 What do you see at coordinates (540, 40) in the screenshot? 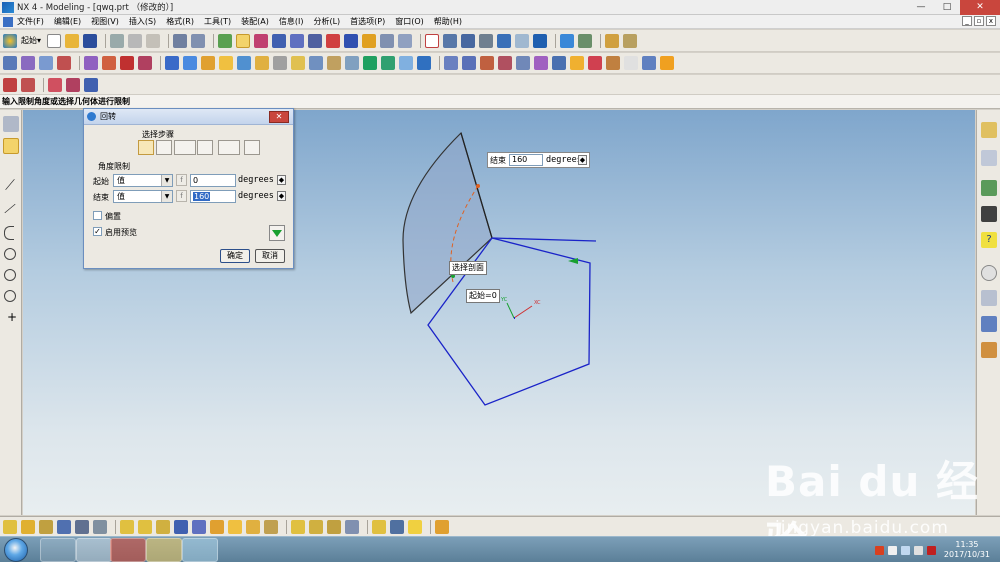
I see `shading-icon` at bounding box center [540, 40].